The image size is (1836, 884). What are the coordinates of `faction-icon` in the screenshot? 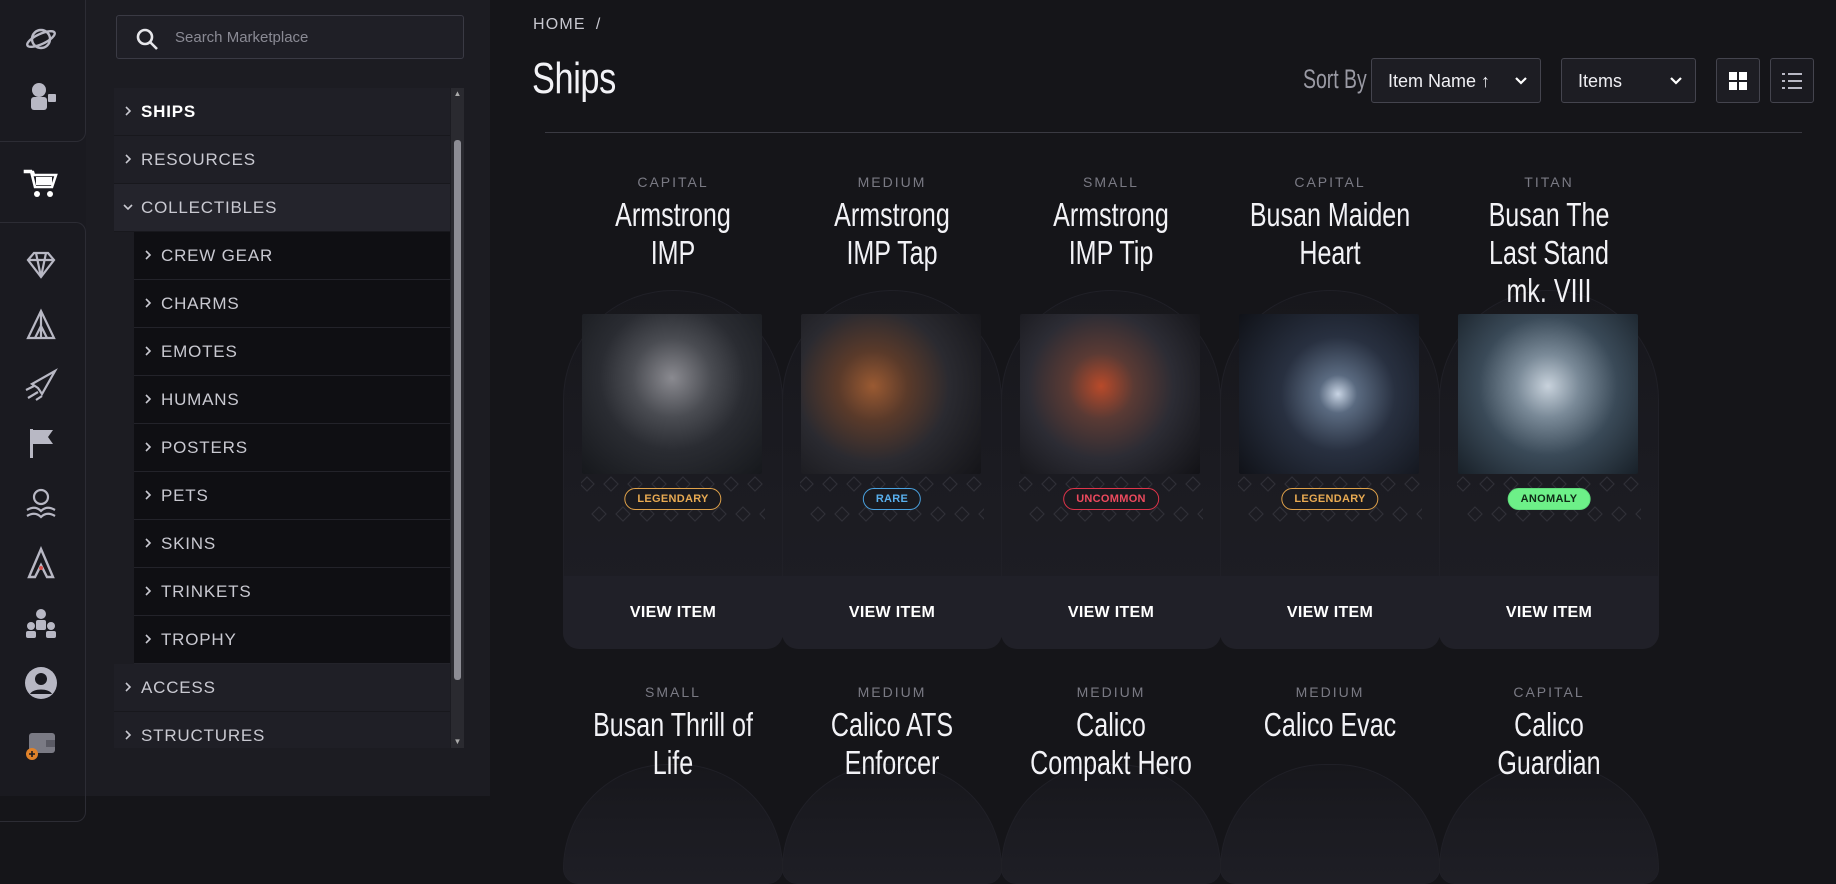 It's located at (41, 563).